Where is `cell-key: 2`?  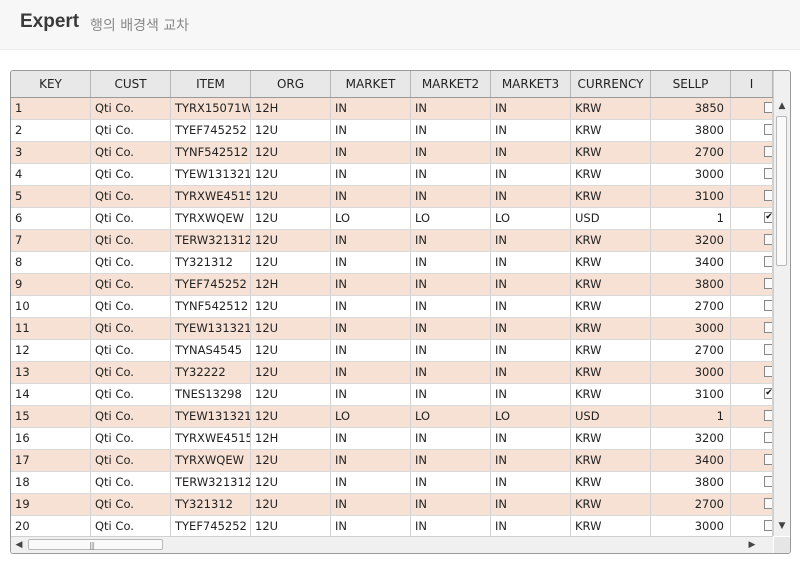
cell-key: 2 is located at coordinates (51, 130).